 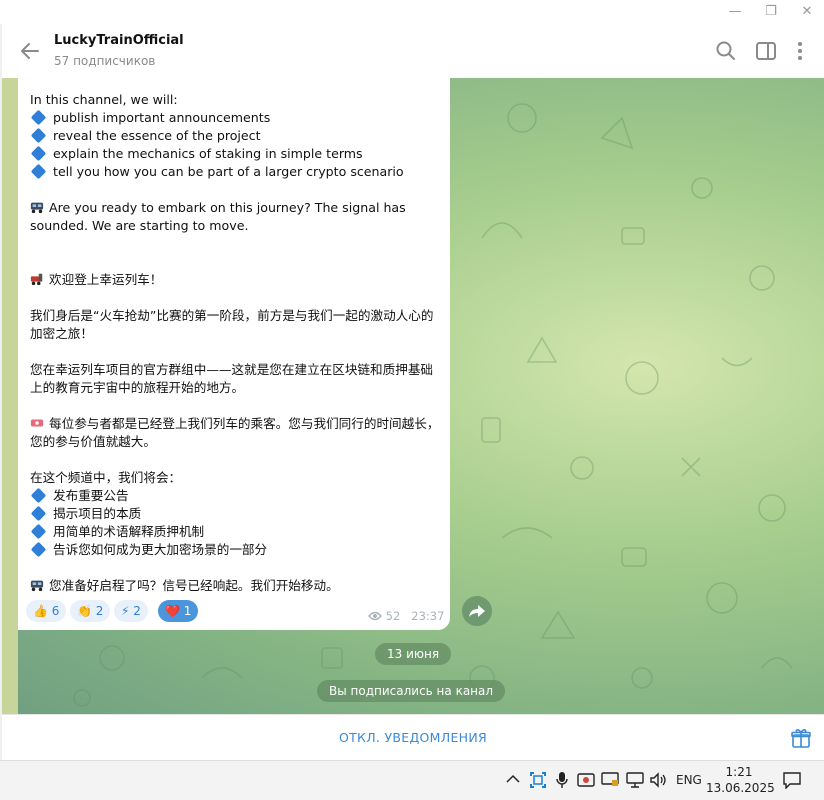 I want to click on clock-time: 1:21, so click(x=739, y=772).